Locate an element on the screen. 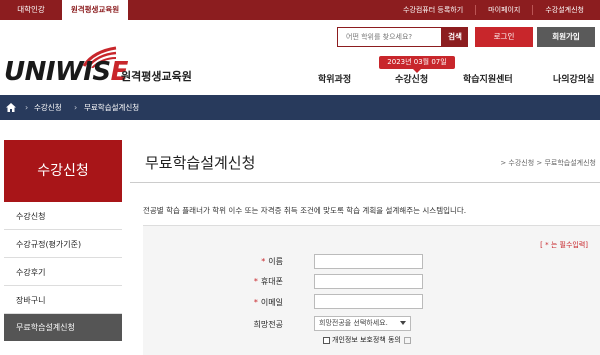 The width and height of the screenshot is (600, 355). name-field is located at coordinates (368, 261).